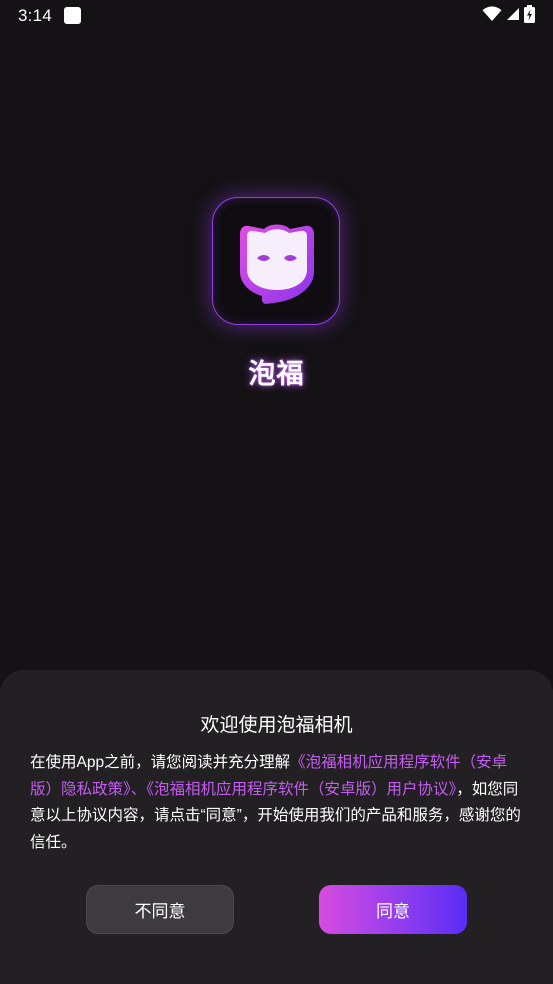  What do you see at coordinates (276, 16) in the screenshot?
I see `status-bar: 3:14` at bounding box center [276, 16].